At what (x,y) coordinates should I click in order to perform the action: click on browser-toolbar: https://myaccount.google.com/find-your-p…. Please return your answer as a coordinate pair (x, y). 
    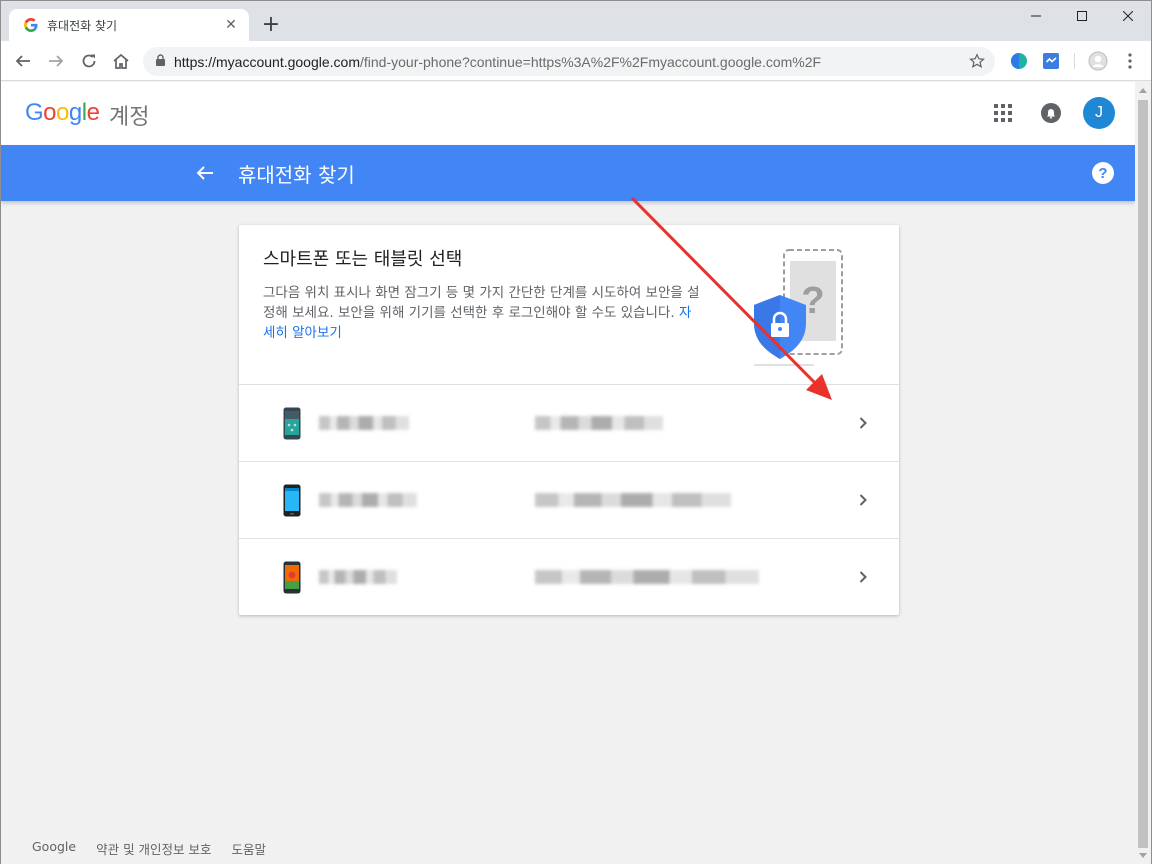
    Looking at the image, I should click on (576, 61).